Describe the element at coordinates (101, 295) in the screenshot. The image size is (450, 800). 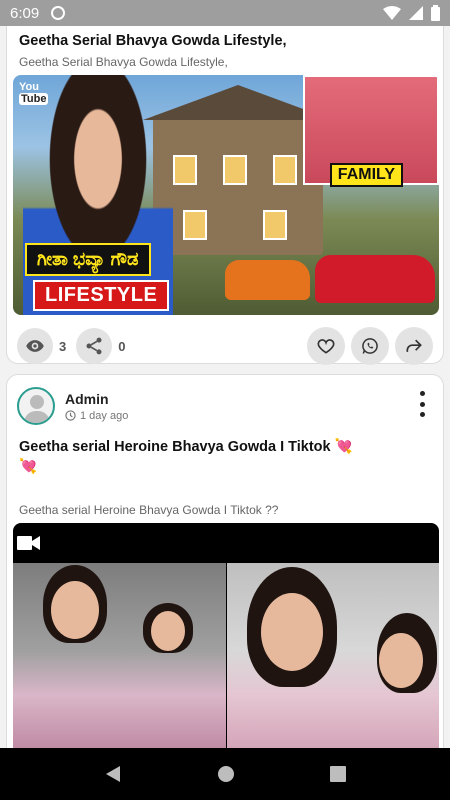
I see `lifestyle-banner: LIFESTYLE` at that location.